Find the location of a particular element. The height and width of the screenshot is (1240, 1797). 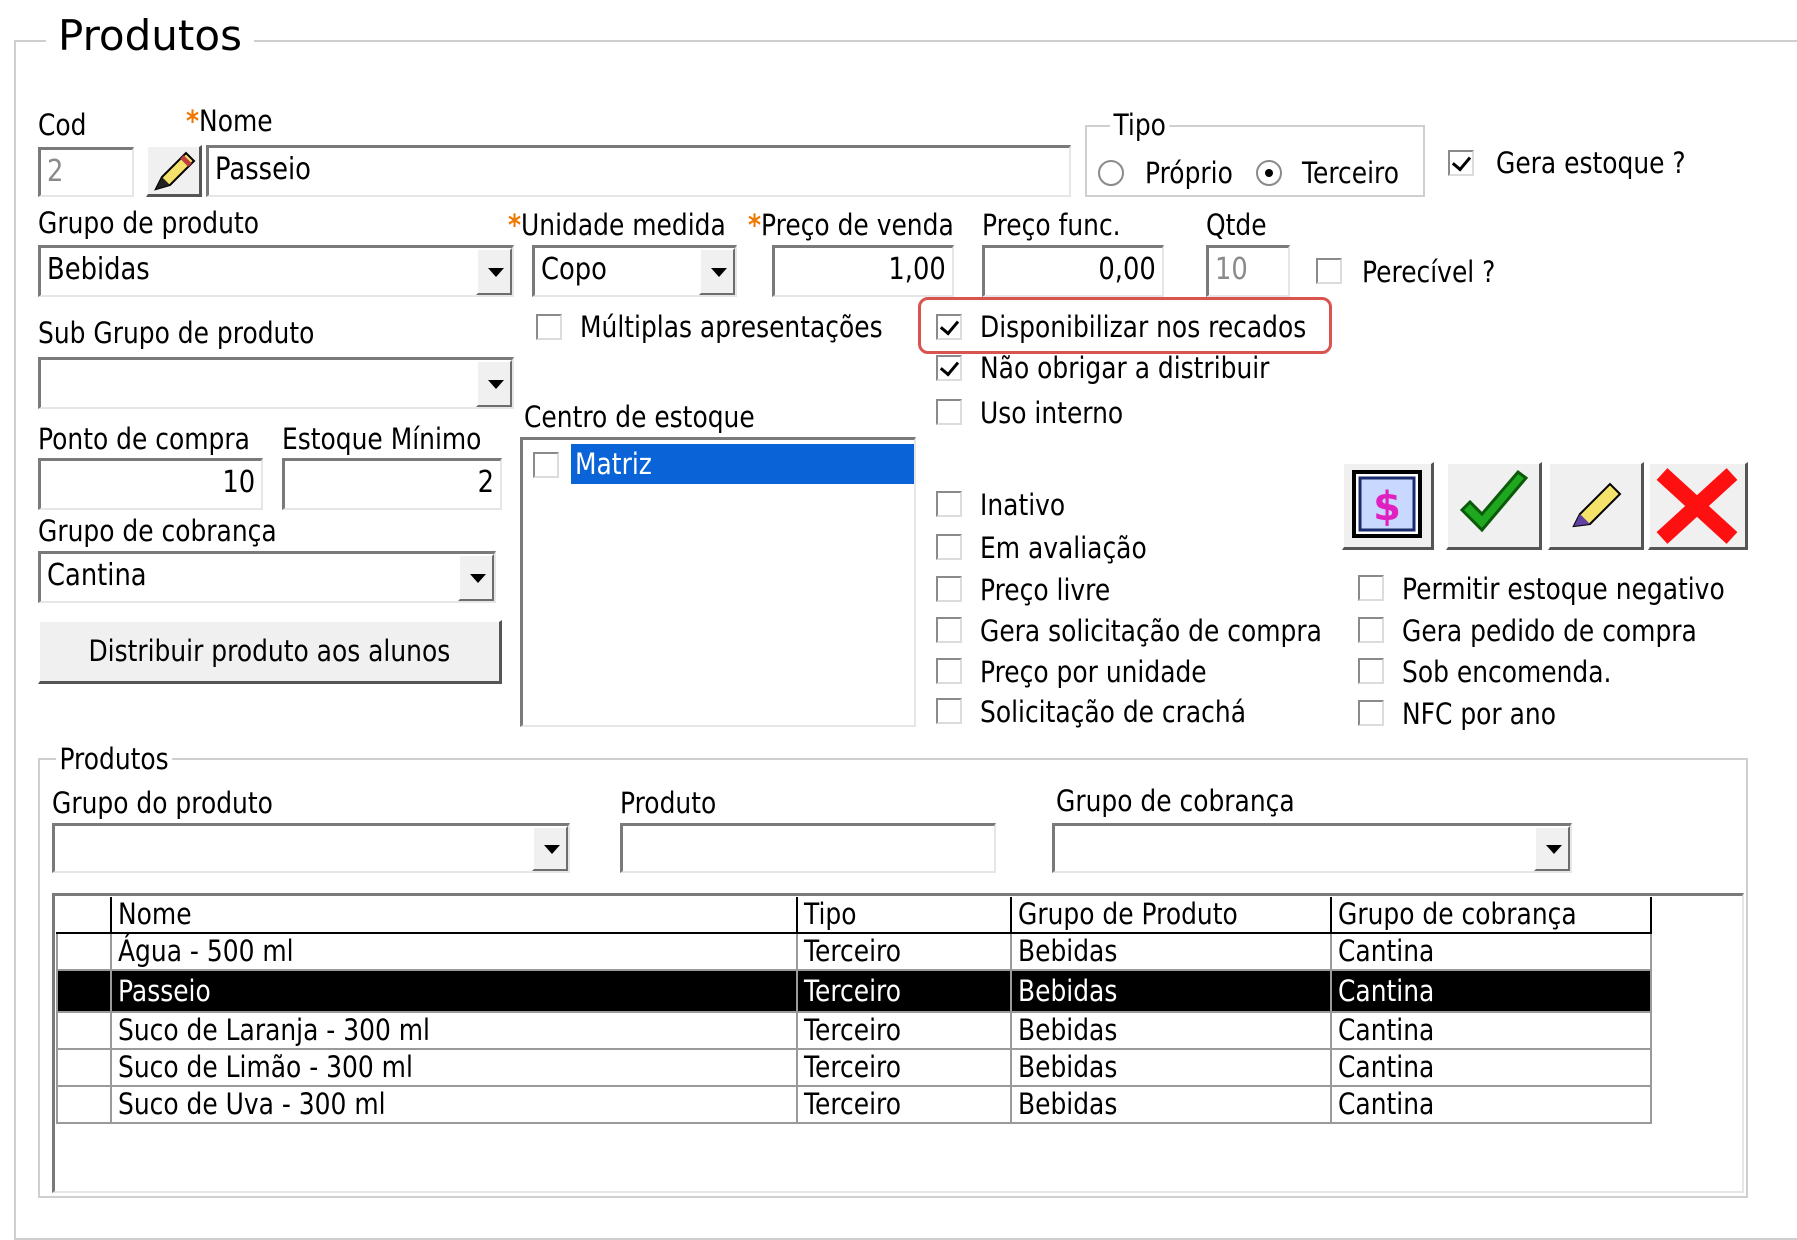

disponibilizar-recados-checkbox is located at coordinates (949, 327).